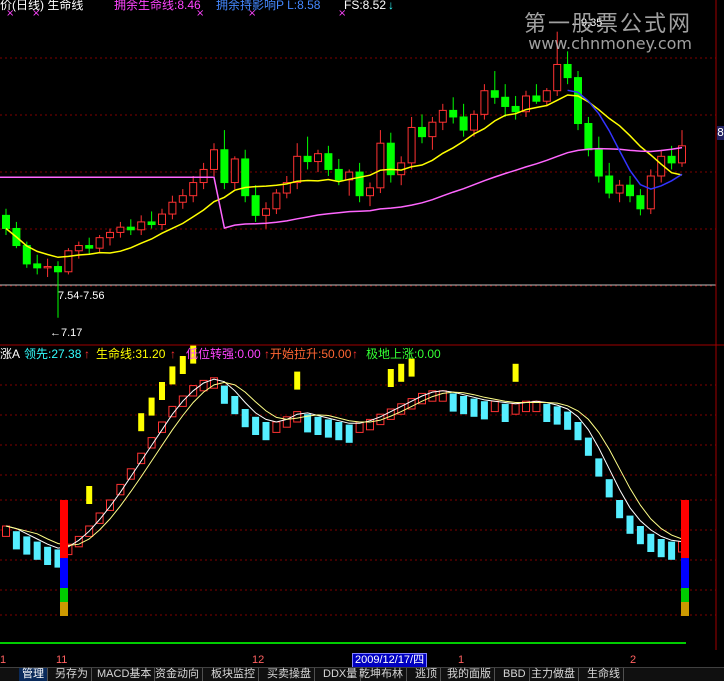 This screenshot has width=724, height=681. What do you see at coordinates (289, 674) in the screenshot?
I see `tab-trading: 买卖操盘` at bounding box center [289, 674].